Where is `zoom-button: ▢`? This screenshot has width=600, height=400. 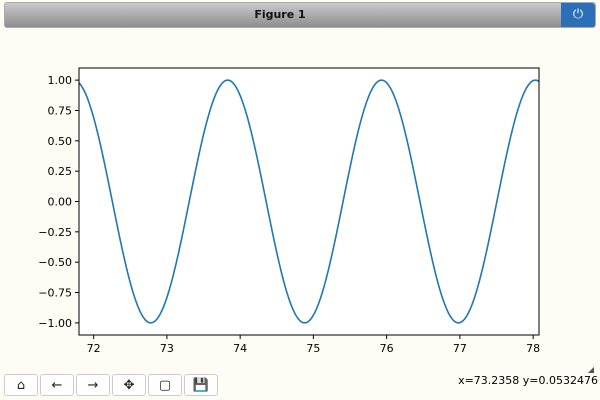 zoom-button: ▢ is located at coordinates (165, 385).